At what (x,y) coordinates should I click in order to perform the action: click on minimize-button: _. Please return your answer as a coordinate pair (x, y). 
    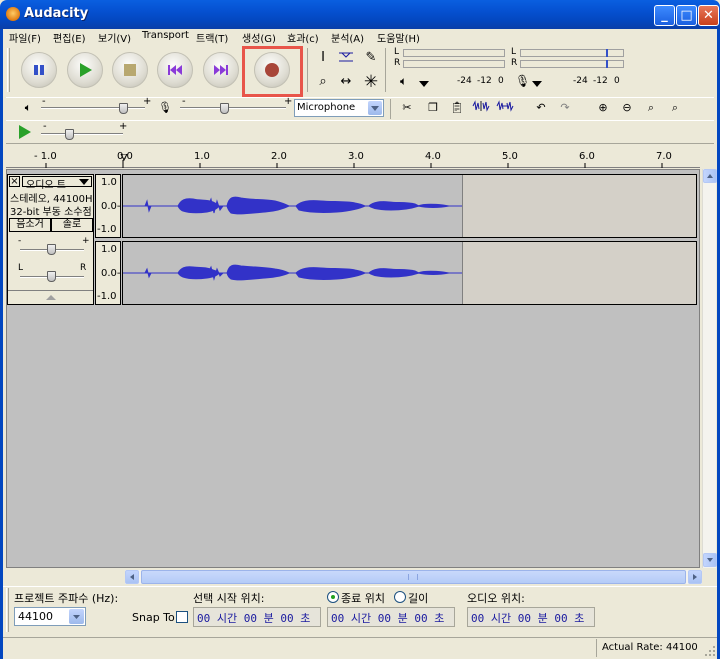
    Looking at the image, I should click on (664, 15).